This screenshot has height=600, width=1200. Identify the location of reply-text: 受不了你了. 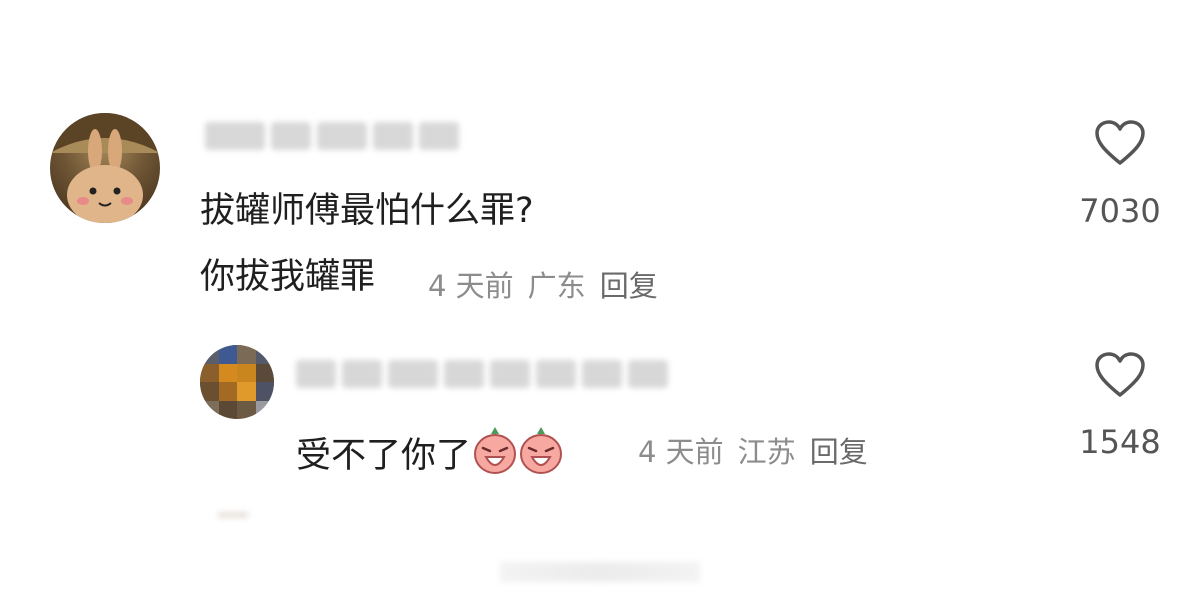
(384, 456).